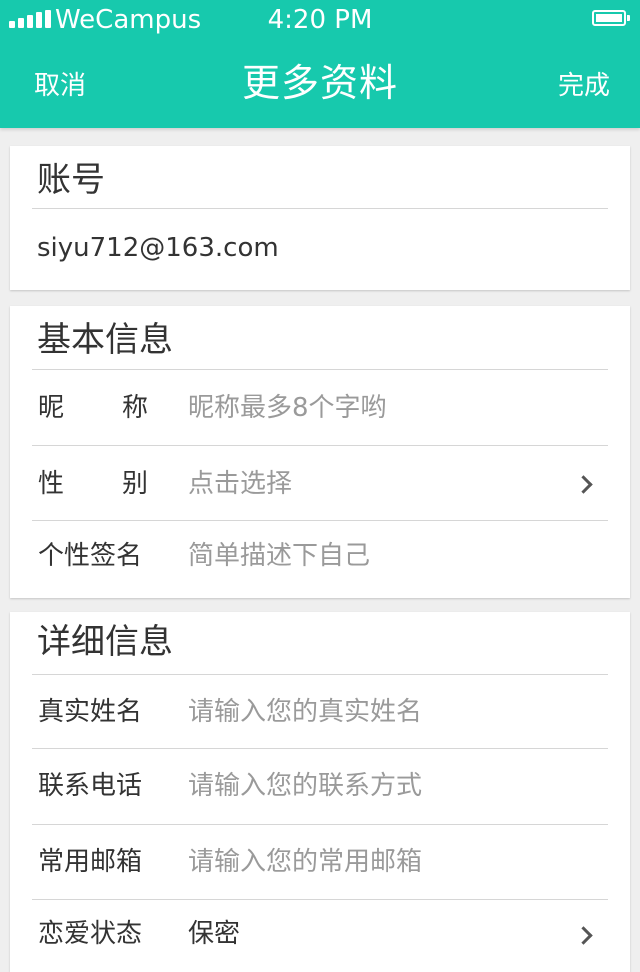 The height and width of the screenshot is (972, 640). What do you see at coordinates (320, 208) in the screenshot?
I see `divider` at bounding box center [320, 208].